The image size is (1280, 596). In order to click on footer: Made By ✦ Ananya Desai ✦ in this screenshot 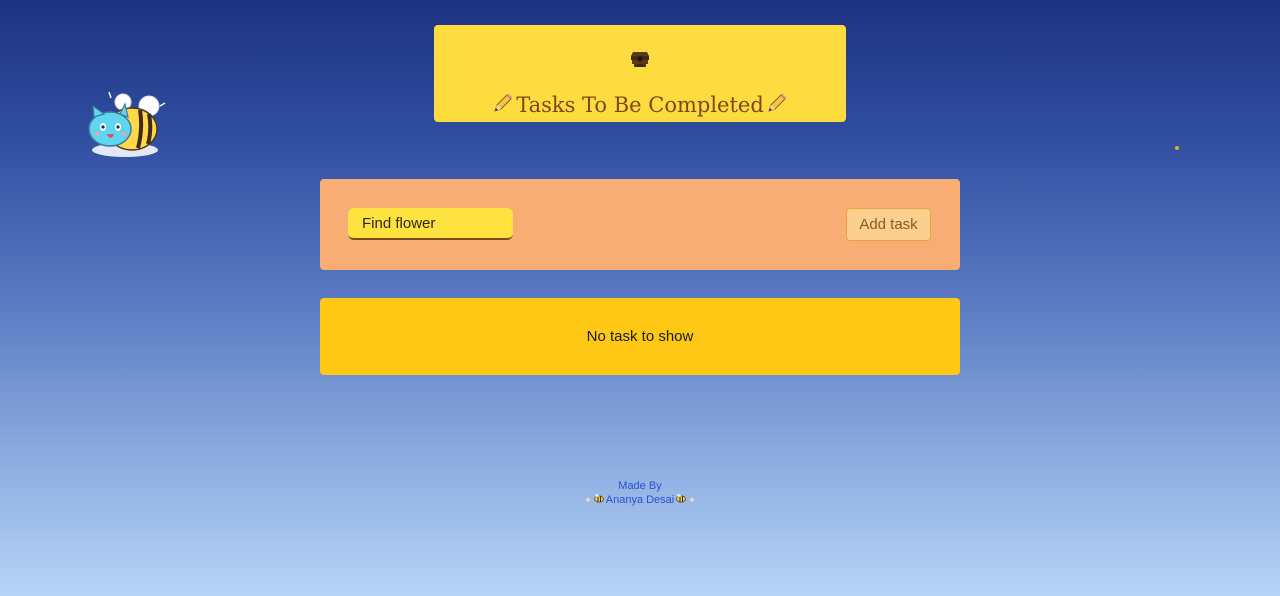, I will do `click(640, 493)`.